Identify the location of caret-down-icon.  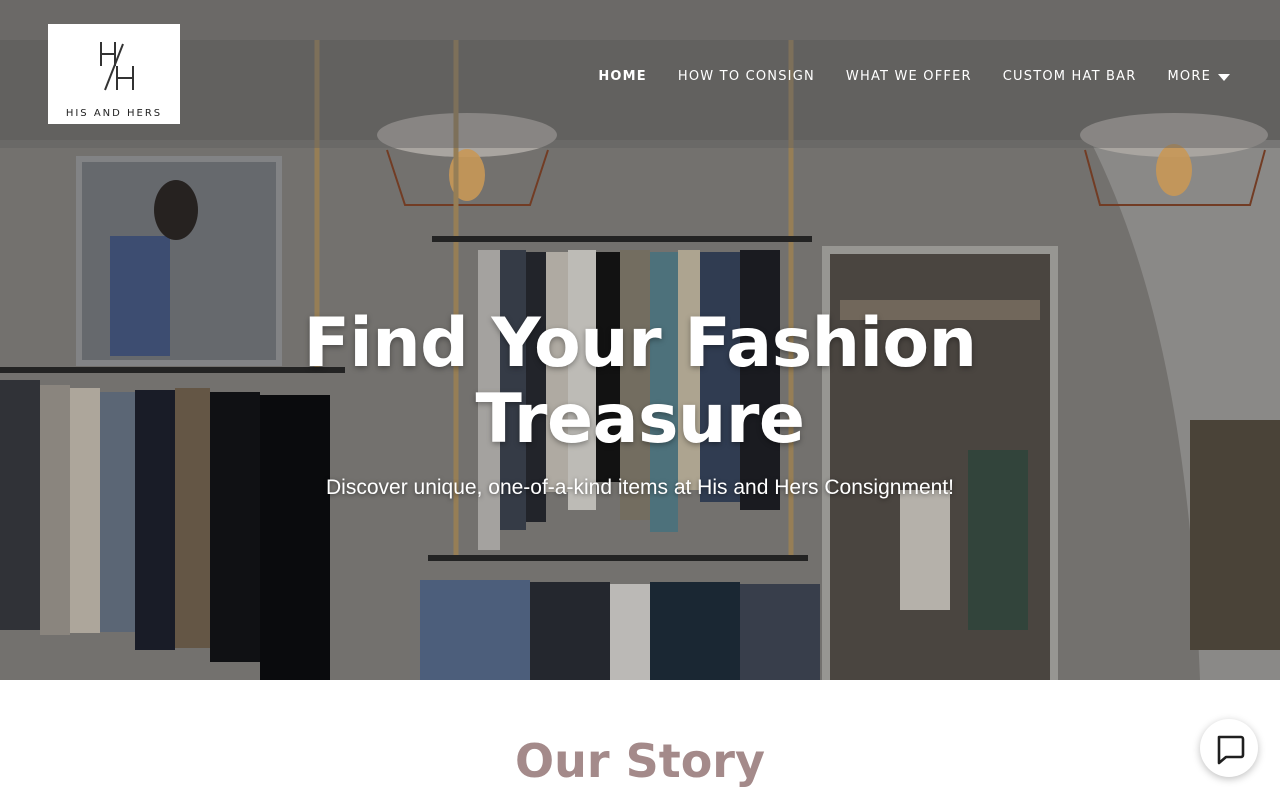
(1224, 77).